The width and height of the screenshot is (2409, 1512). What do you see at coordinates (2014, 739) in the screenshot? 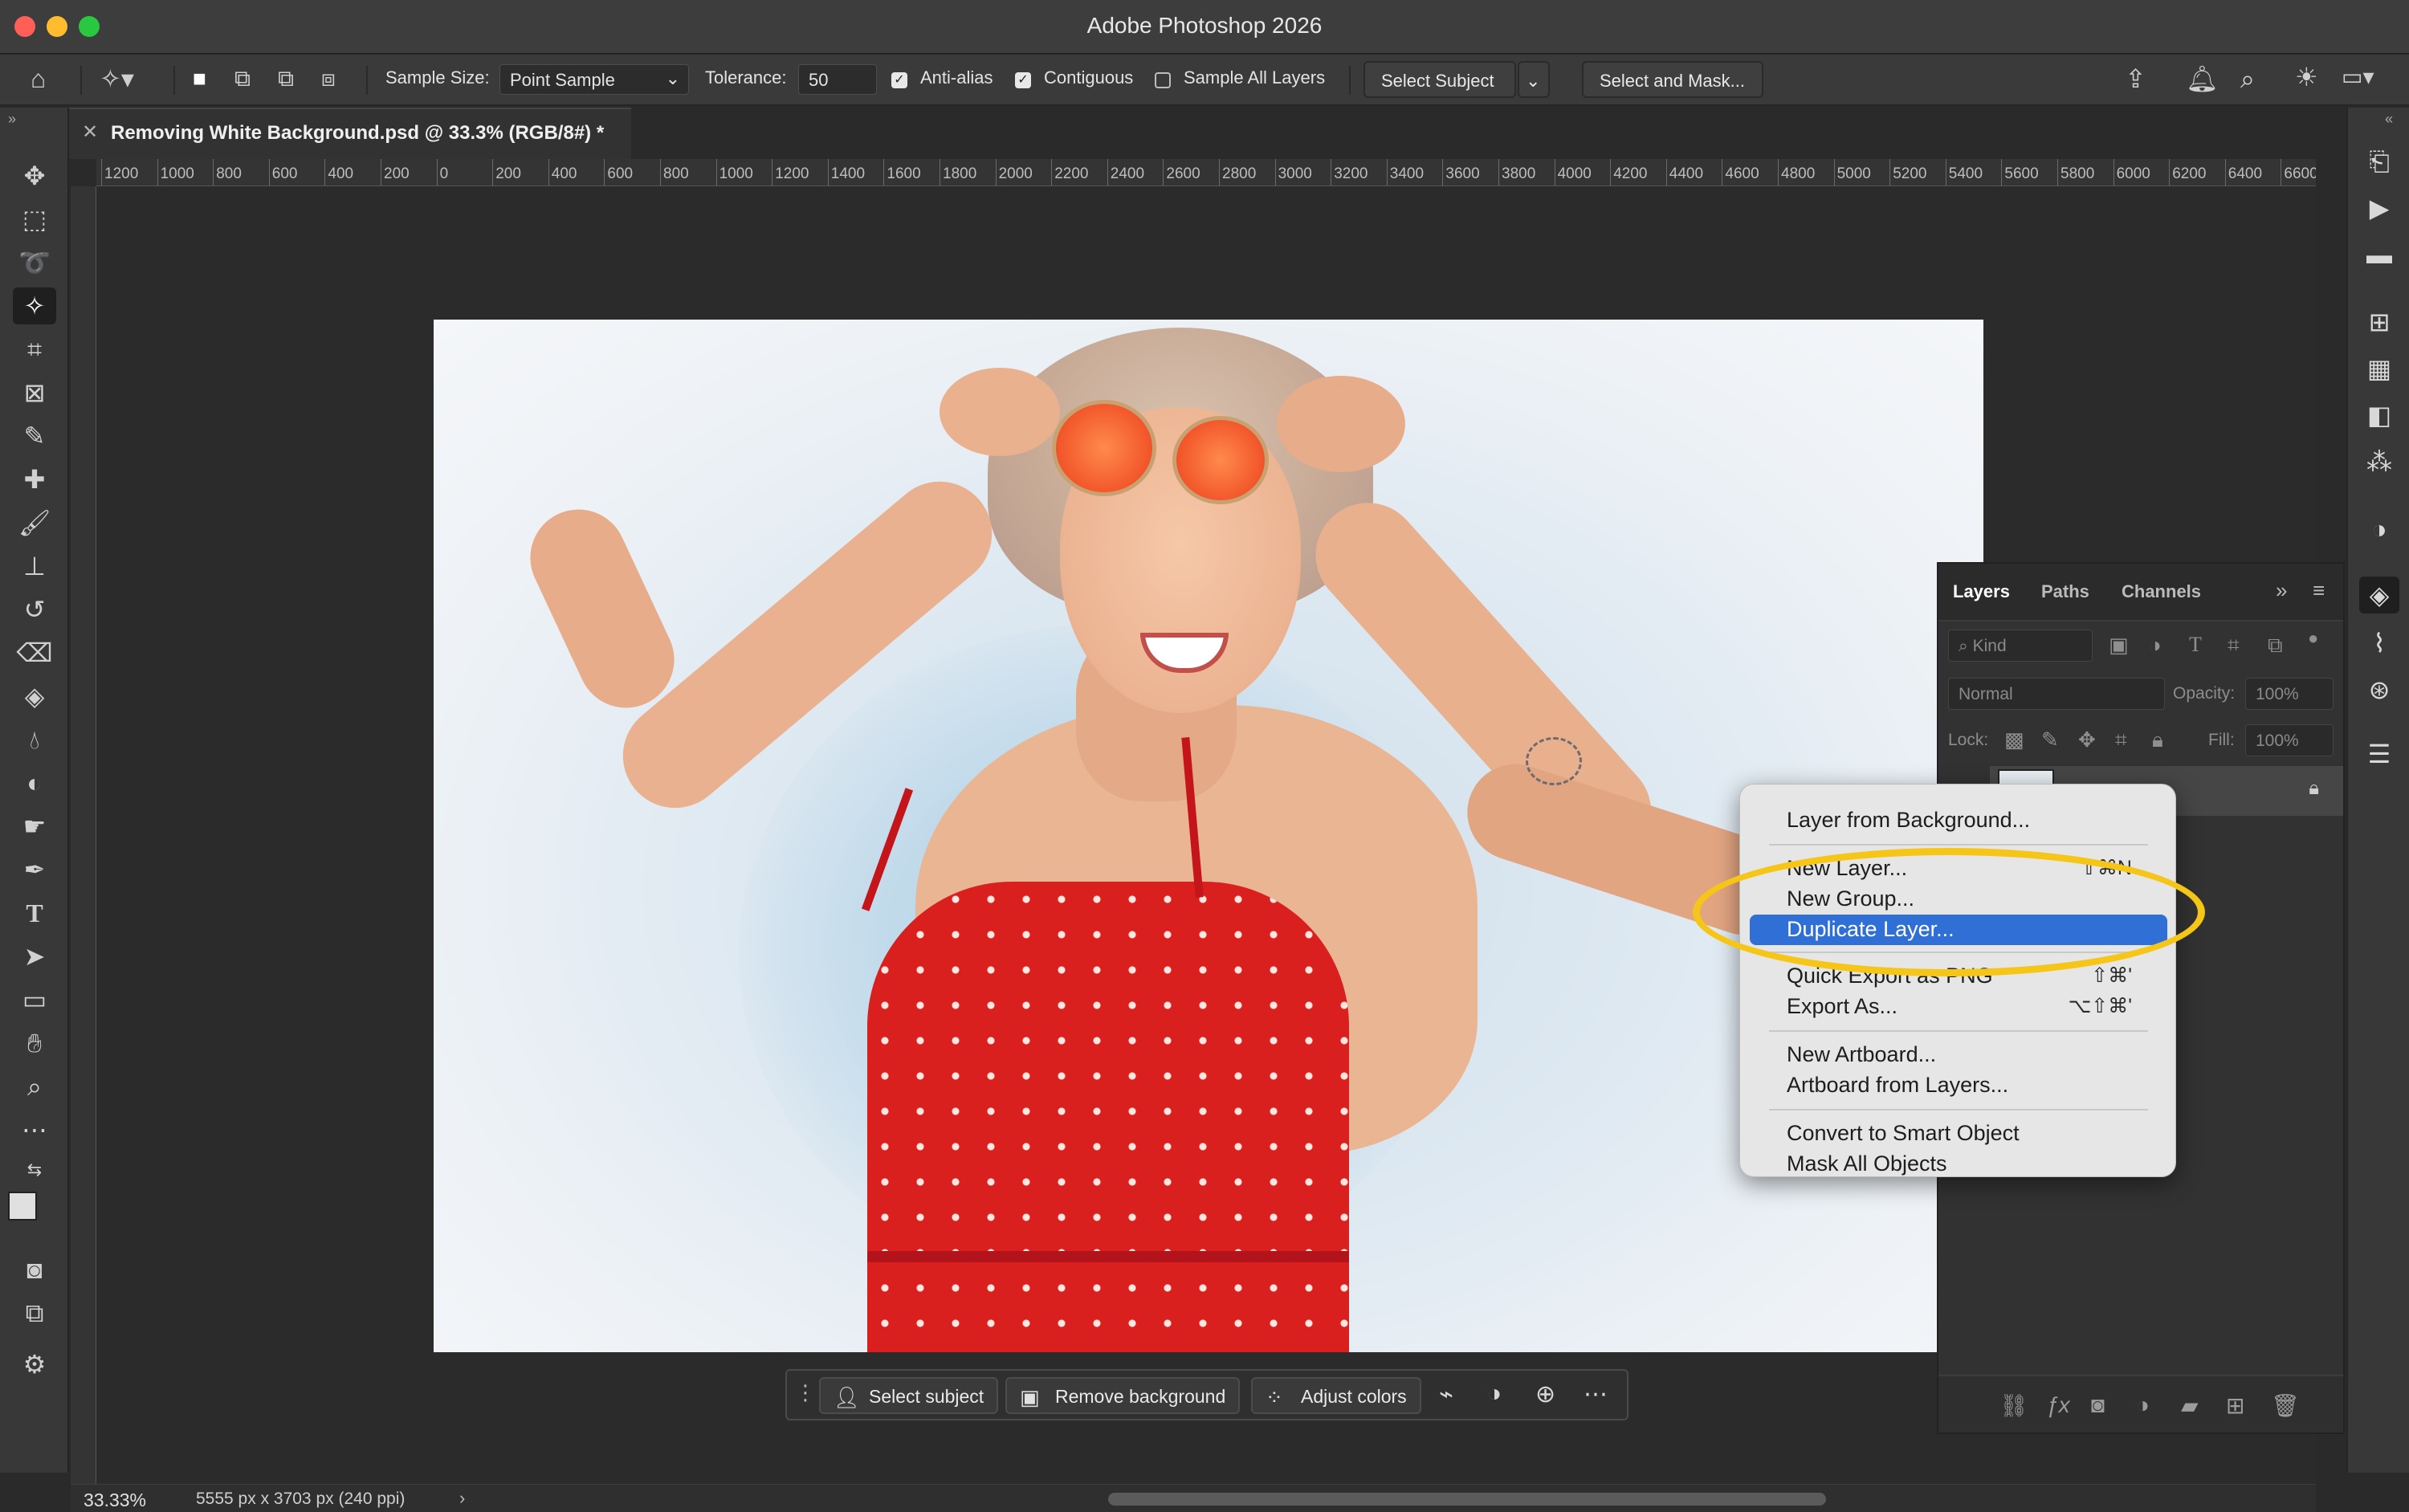
I see `lock-transparent-icon: ▩` at bounding box center [2014, 739].